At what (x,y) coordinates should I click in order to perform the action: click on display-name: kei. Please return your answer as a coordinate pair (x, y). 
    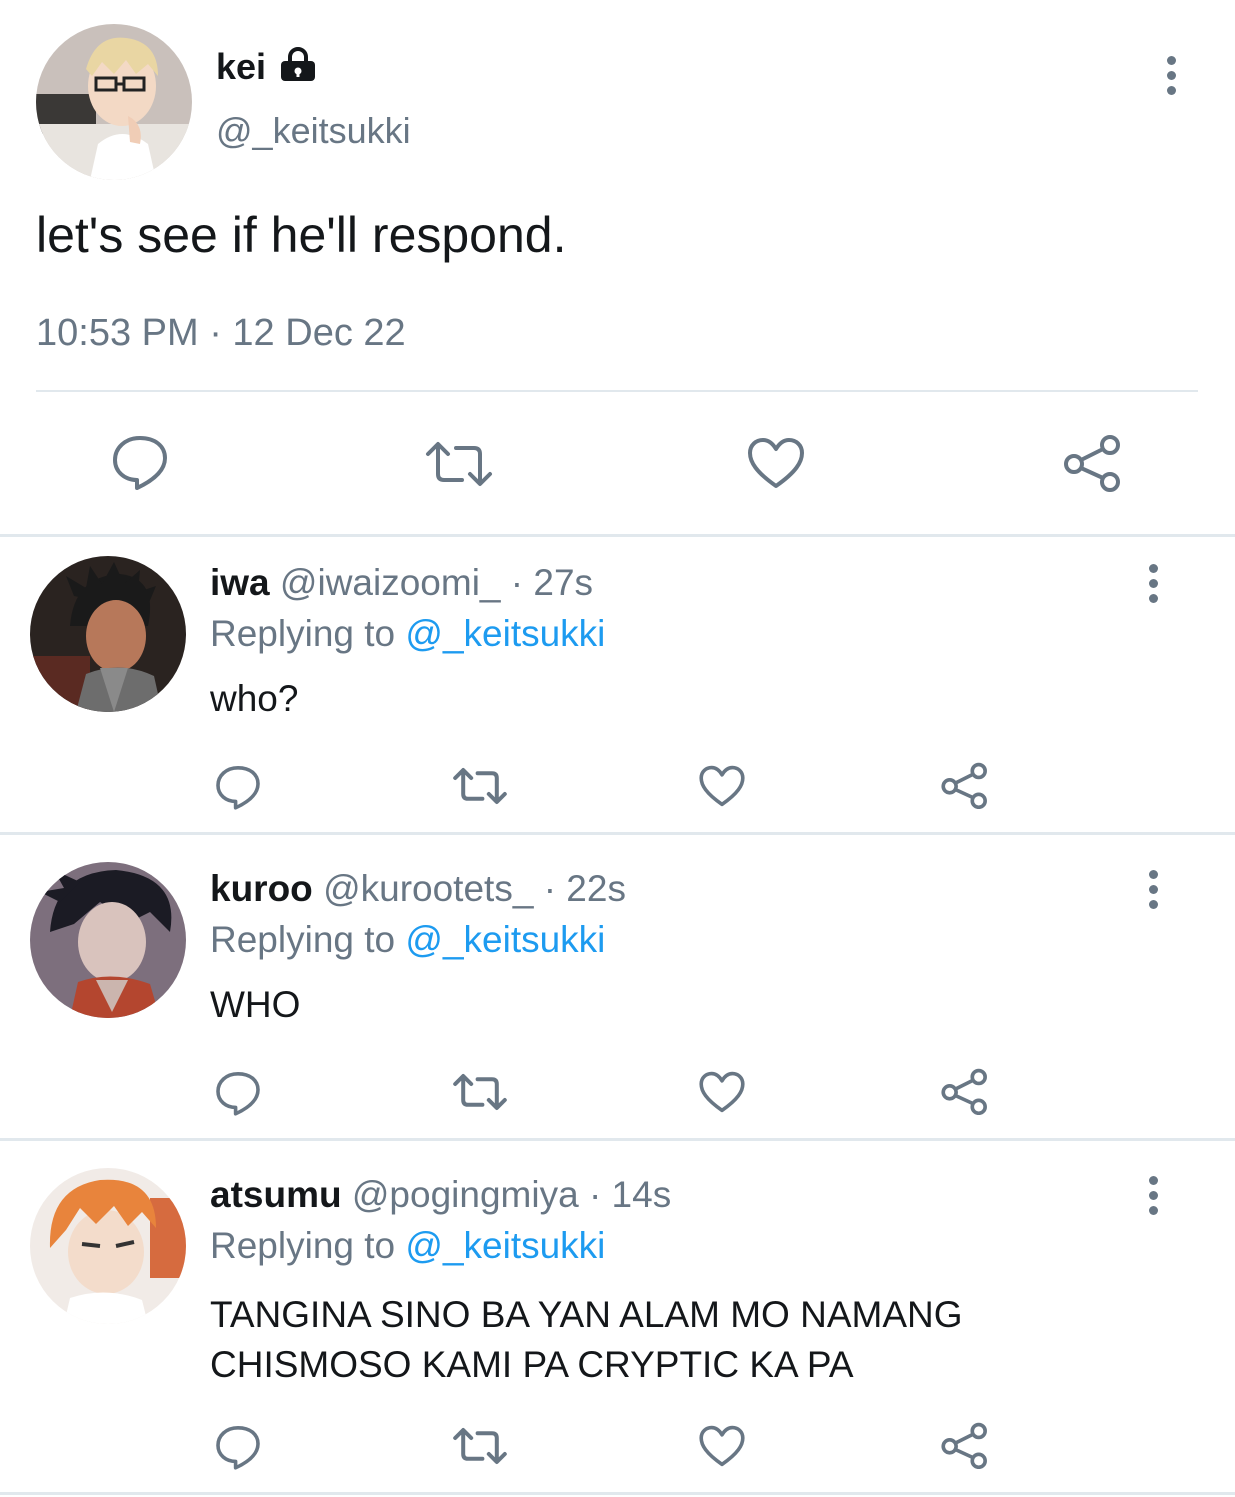
    Looking at the image, I should click on (241, 67).